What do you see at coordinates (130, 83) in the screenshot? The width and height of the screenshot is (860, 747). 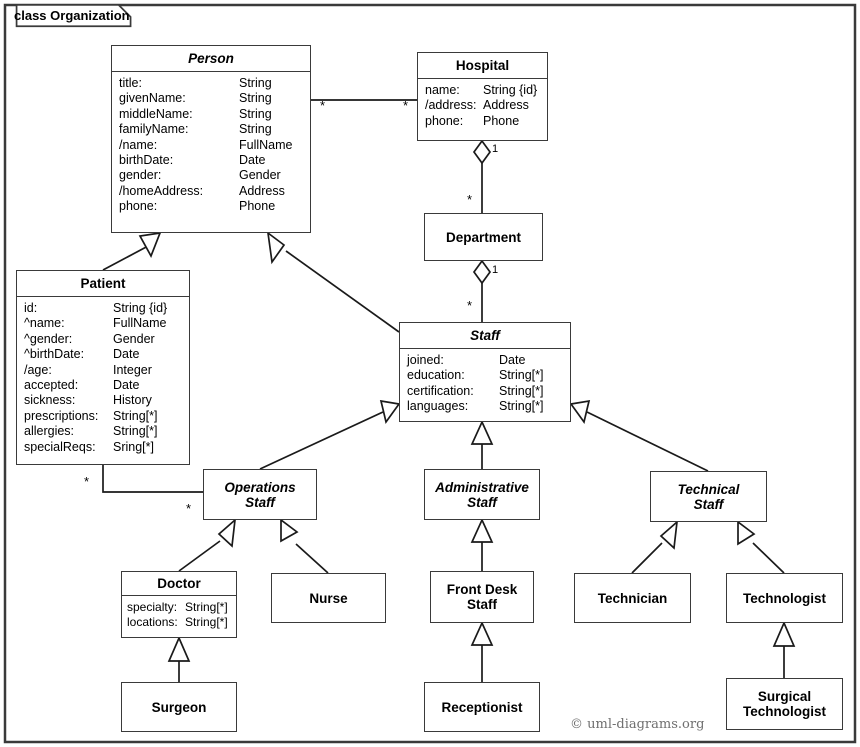 I see `attribute-name: title:` at bounding box center [130, 83].